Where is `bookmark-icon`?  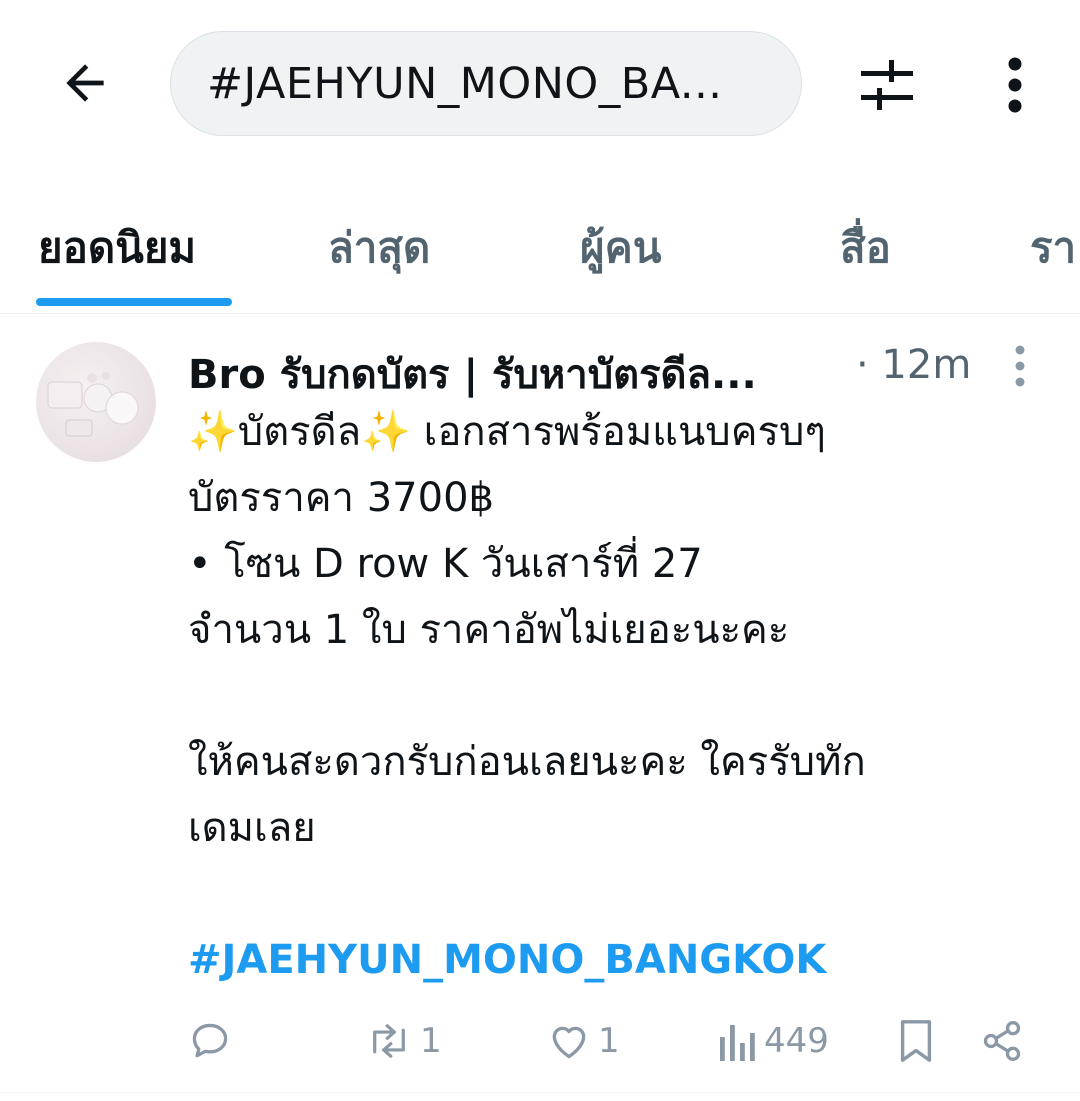
bookmark-icon is located at coordinates (916, 1041).